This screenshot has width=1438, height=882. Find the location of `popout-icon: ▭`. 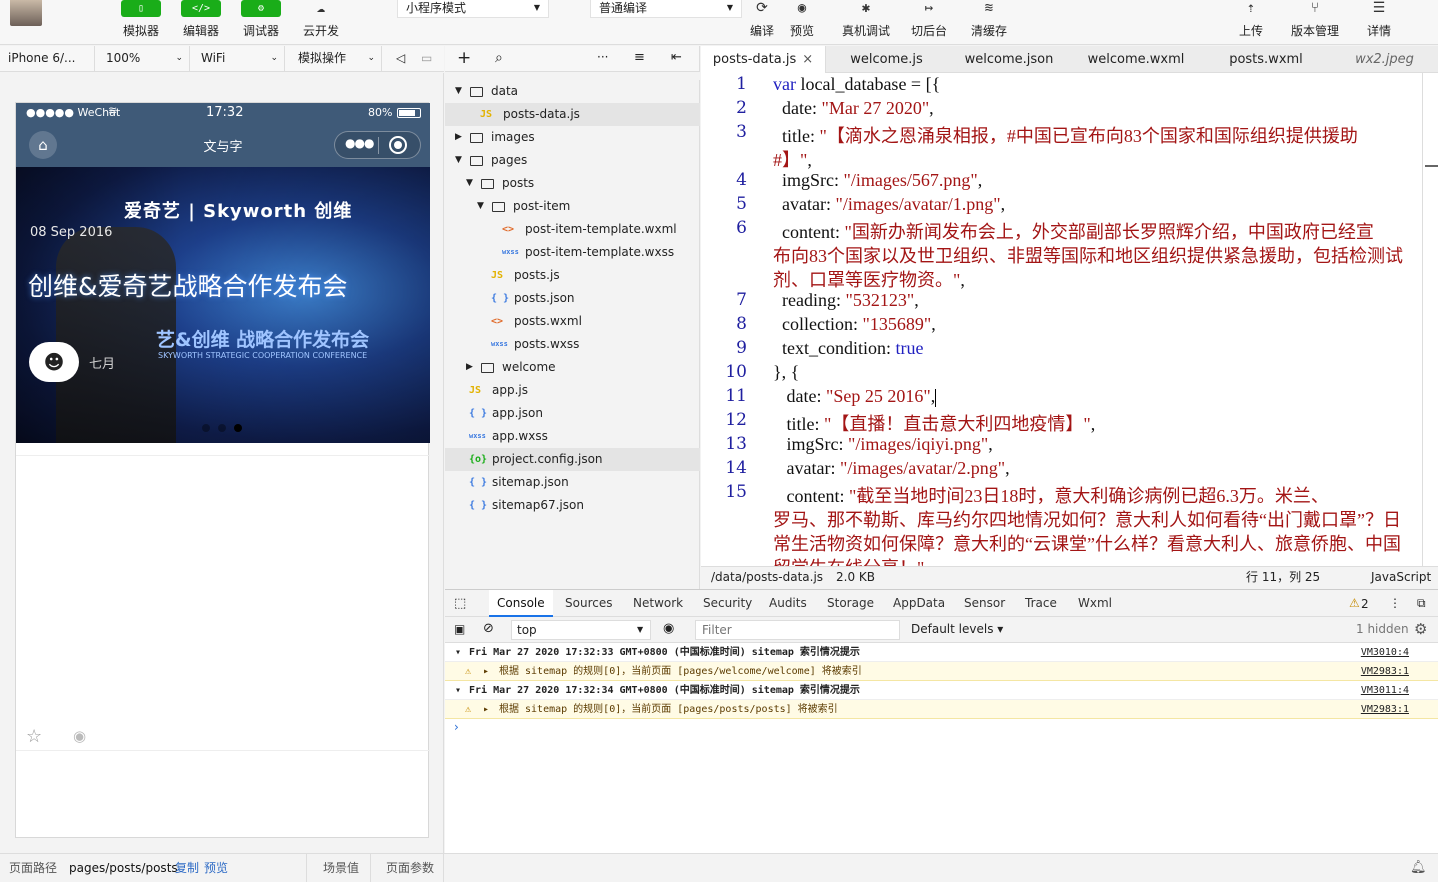

popout-icon: ▭ is located at coordinates (426, 58).